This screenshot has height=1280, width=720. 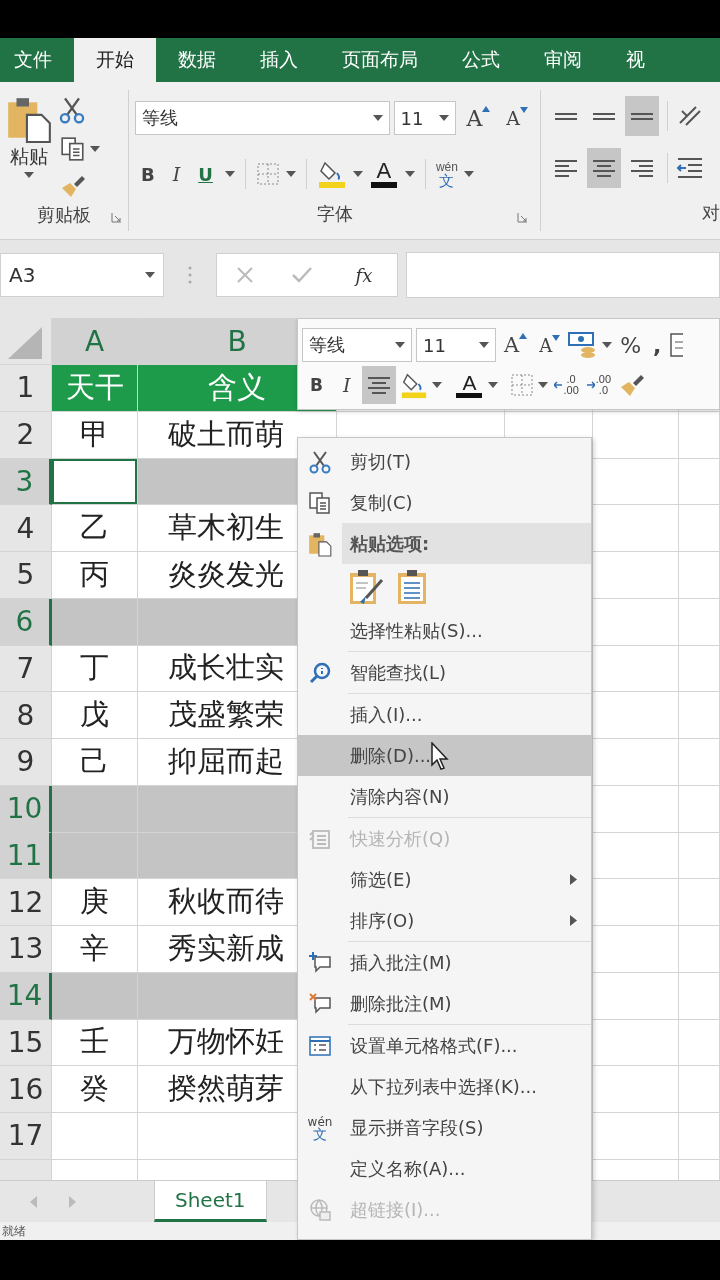 What do you see at coordinates (523, 336) in the screenshot?
I see `up-triangle-icon` at bounding box center [523, 336].